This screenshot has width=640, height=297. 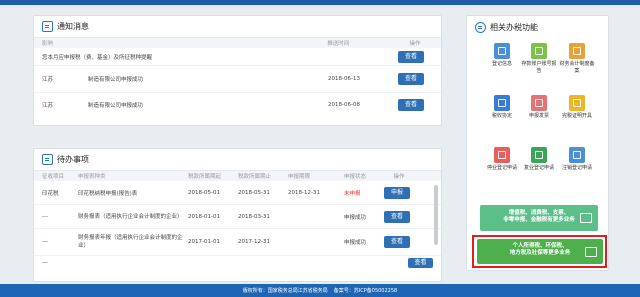 What do you see at coordinates (237, 79) in the screenshot?
I see `table-row: 江苏 制造有限公司申报成功 2018-06-13 查看` at bounding box center [237, 79].